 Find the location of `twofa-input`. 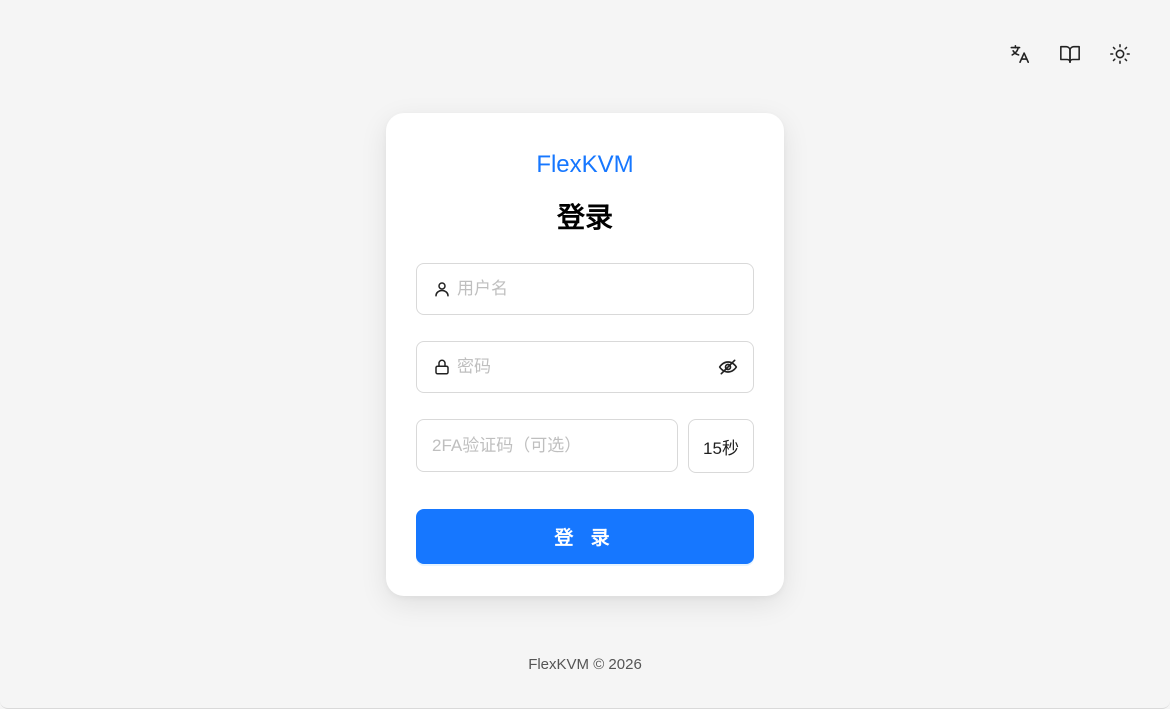

twofa-input is located at coordinates (547, 445).